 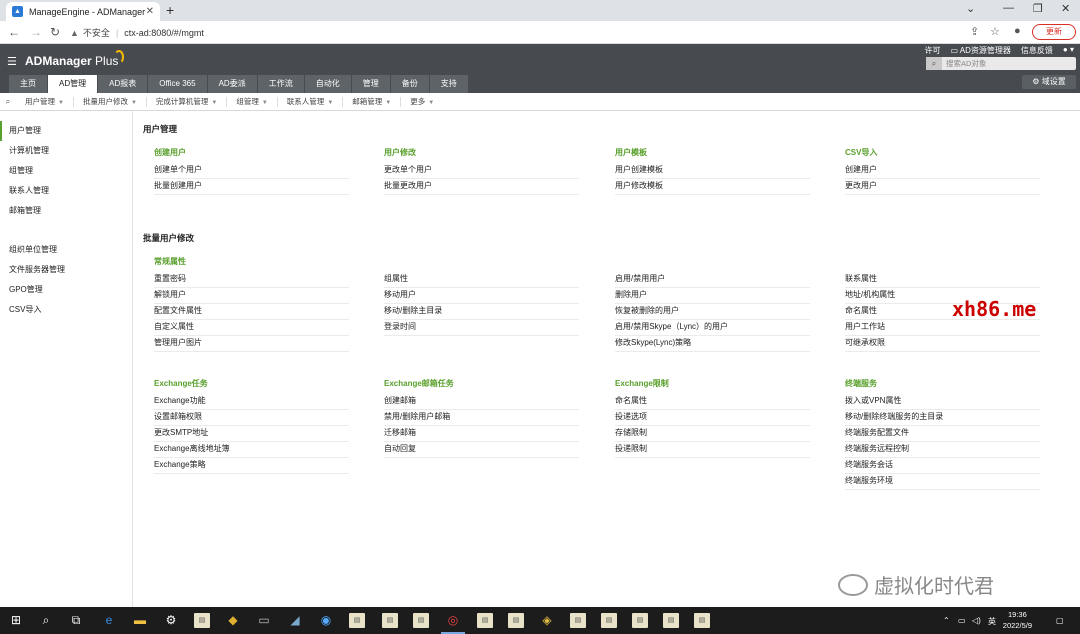 What do you see at coordinates (66, 290) in the screenshot?
I see `sidebar-item-gpo-management: GPO管理` at bounding box center [66, 290].